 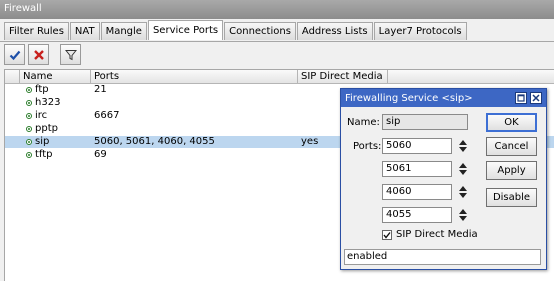 What do you see at coordinates (511, 197) in the screenshot?
I see `disable-button: Disable` at bounding box center [511, 197].